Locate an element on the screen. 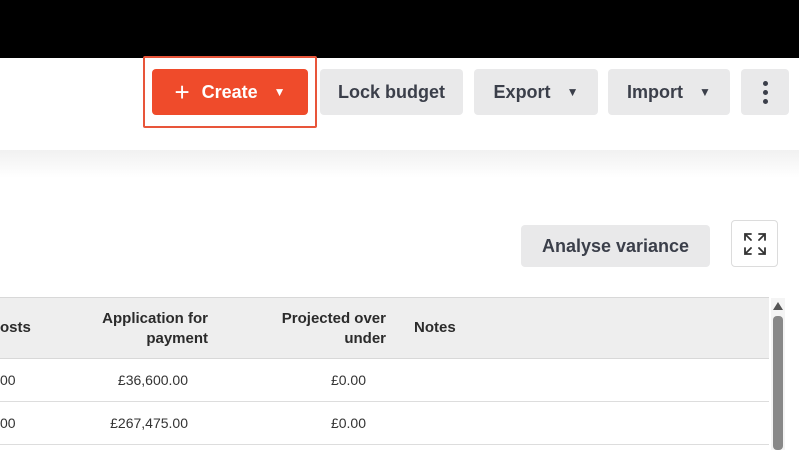 This screenshot has height=450, width=799. cell-application: £267,475.00 is located at coordinates (149, 423).